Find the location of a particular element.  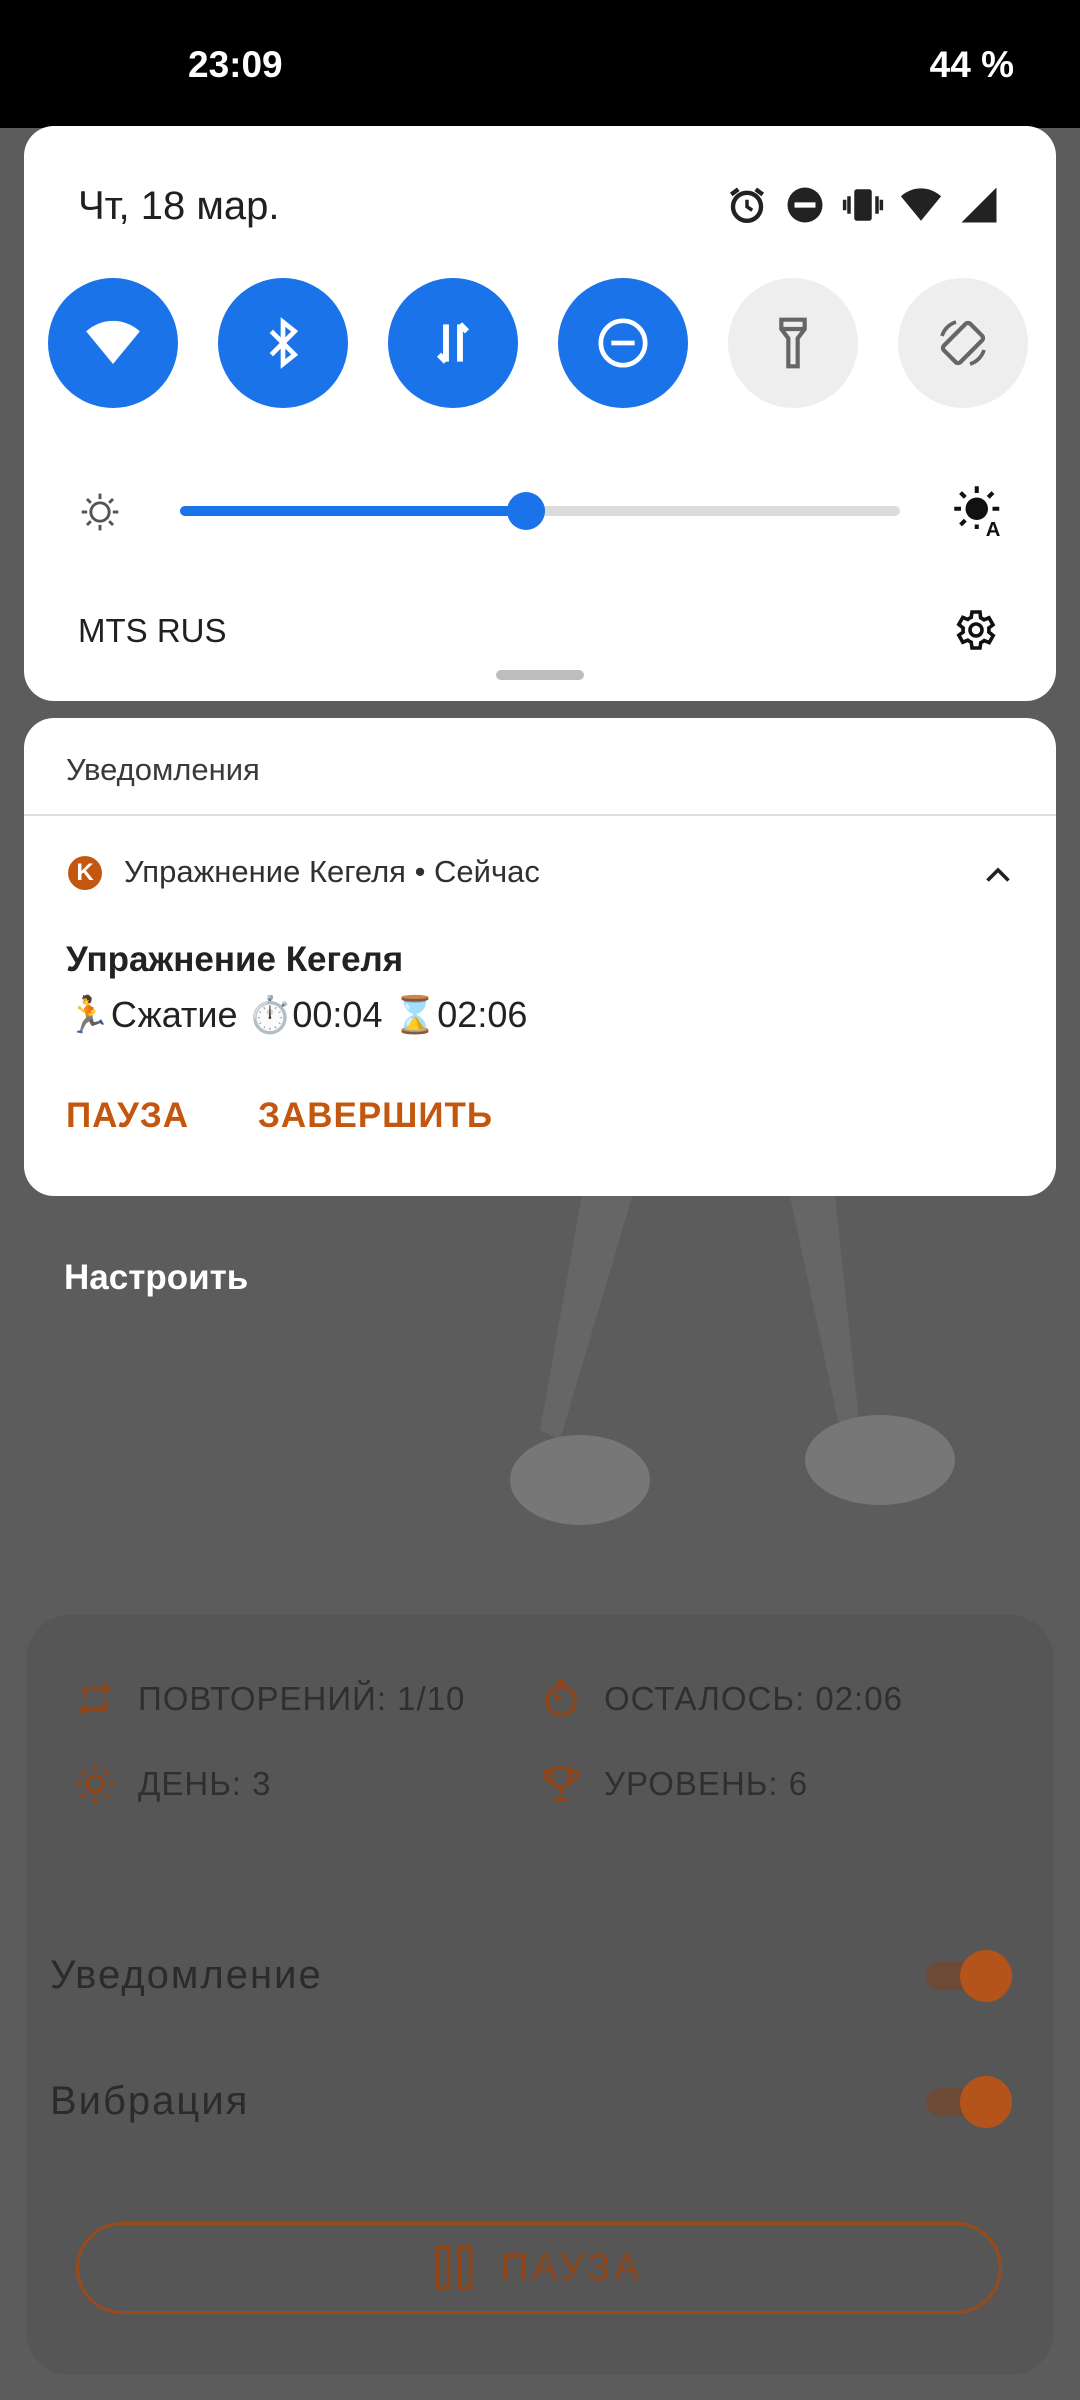

dnd-icon is located at coordinates (623, 343).